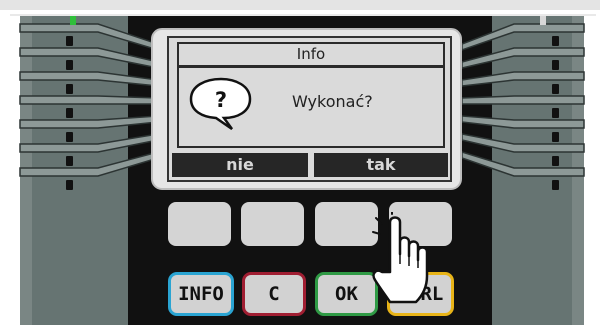  What do you see at coordinates (589, 299) in the screenshot?
I see `image-reference: HPT_ZAK` at bounding box center [589, 299].